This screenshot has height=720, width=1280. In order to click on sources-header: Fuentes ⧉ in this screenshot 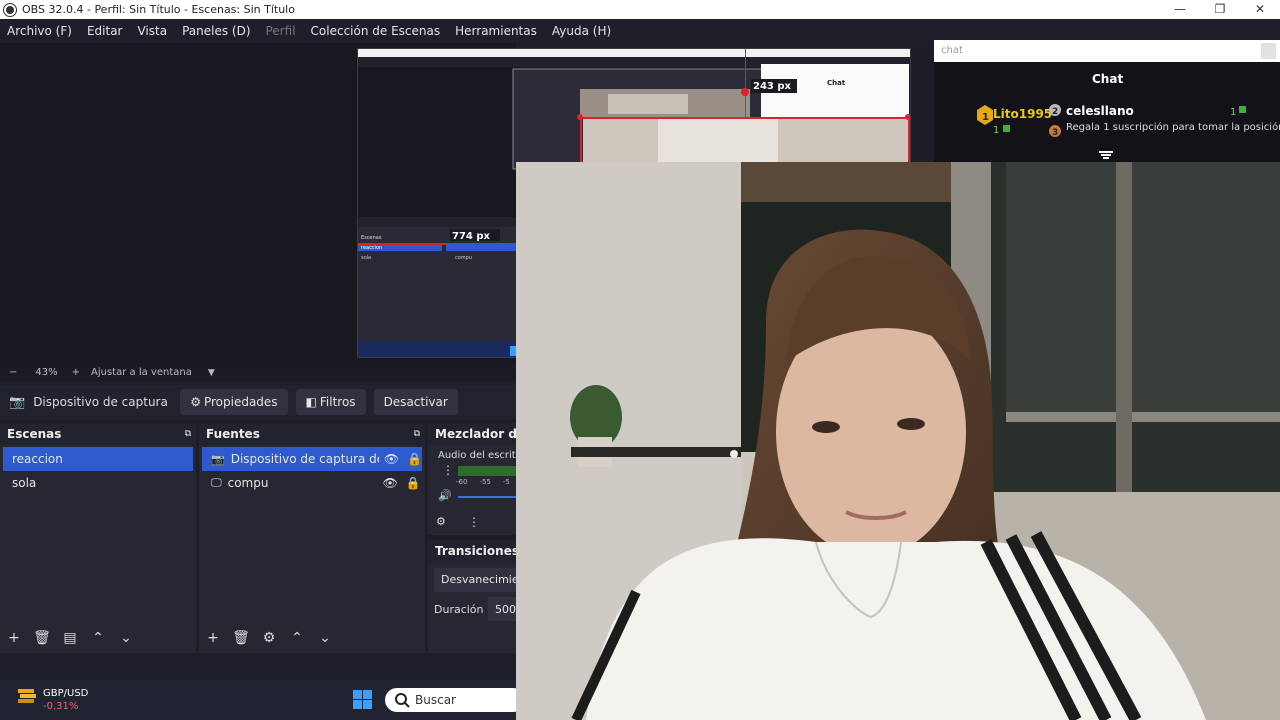, I will do `click(312, 434)`.